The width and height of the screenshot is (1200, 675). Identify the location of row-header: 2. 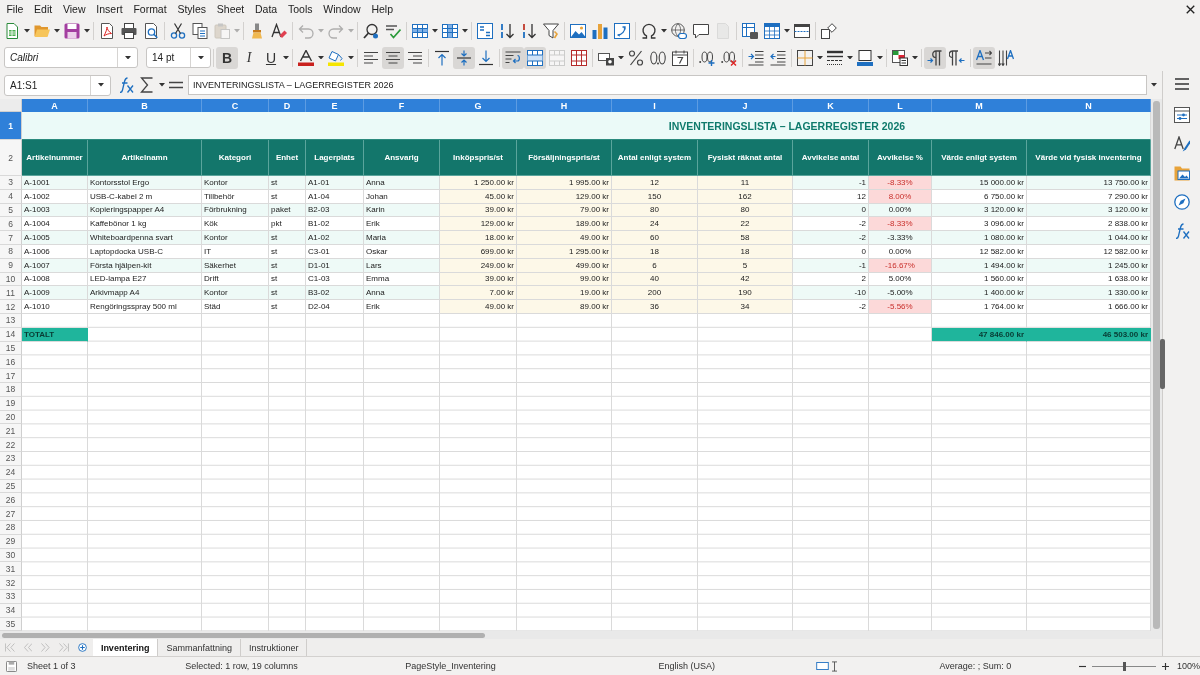
(11, 158).